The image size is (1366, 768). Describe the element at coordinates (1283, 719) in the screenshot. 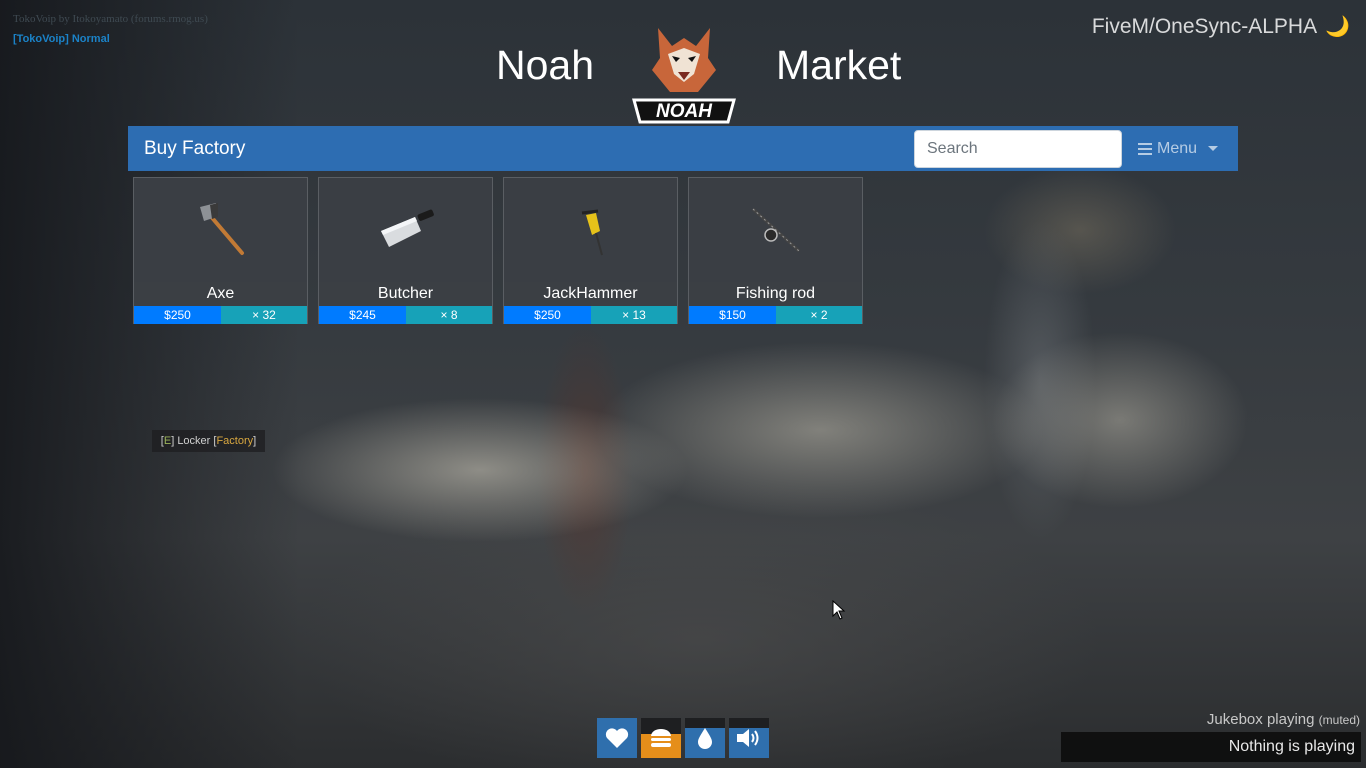

I see `jukebox-label: Jukebox playing (muted)` at that location.